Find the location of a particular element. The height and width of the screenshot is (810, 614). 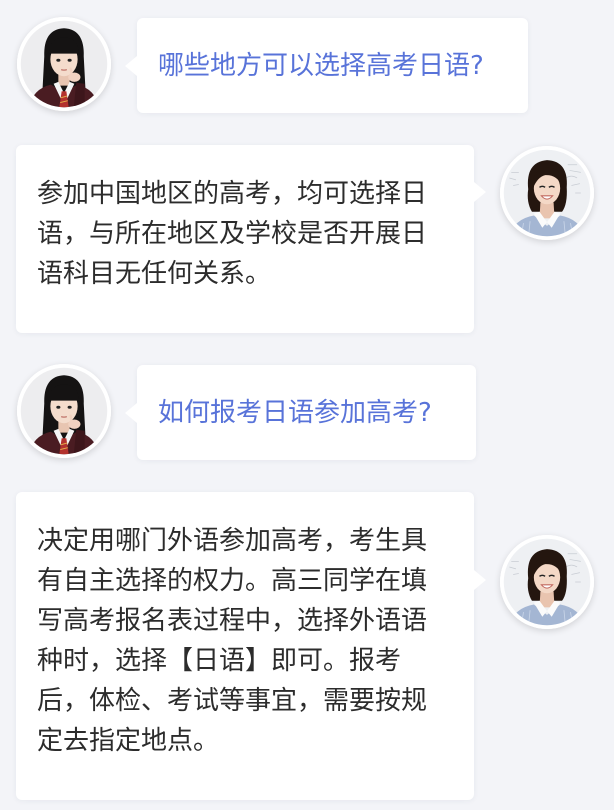

question-bubble: 如何报考日语参加高考? is located at coordinates (300, 412).